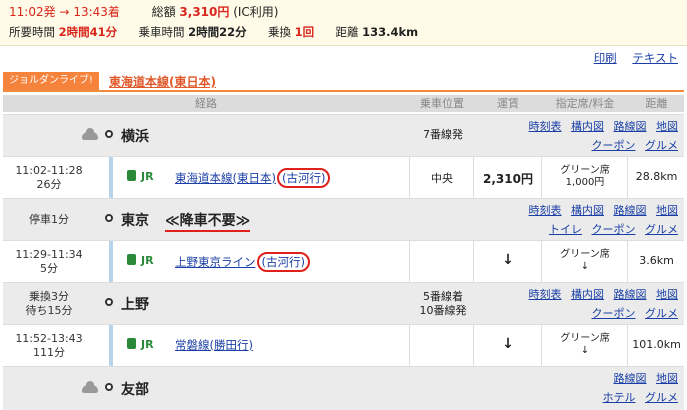  I want to click on station-row-tomobe: 友部 路線図 地図 ホテル グルメ, so click(343, 388).